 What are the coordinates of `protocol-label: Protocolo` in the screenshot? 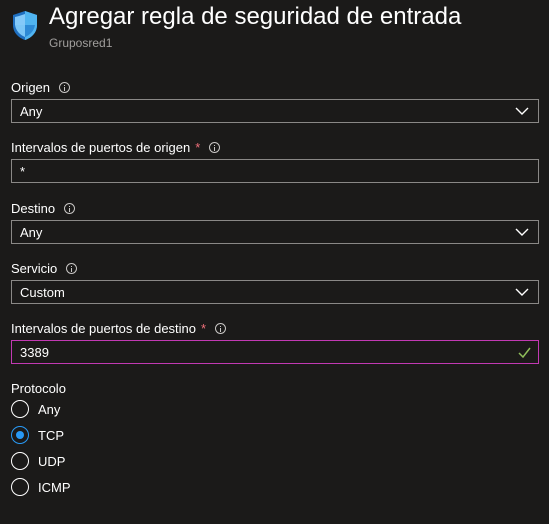 It's located at (38, 388).